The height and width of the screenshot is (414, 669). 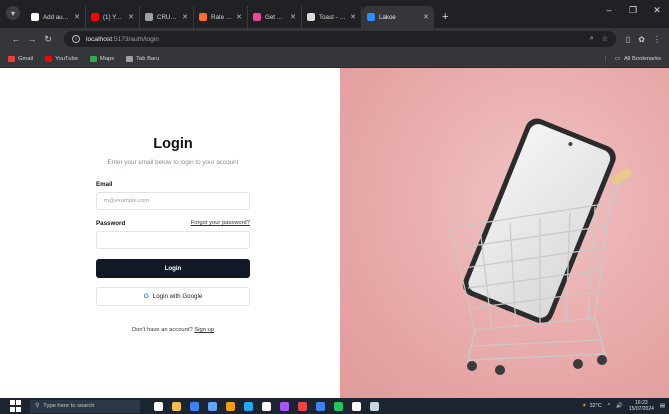 What do you see at coordinates (619, 406) in the screenshot?
I see `volume-icon: 🔊` at bounding box center [619, 406].